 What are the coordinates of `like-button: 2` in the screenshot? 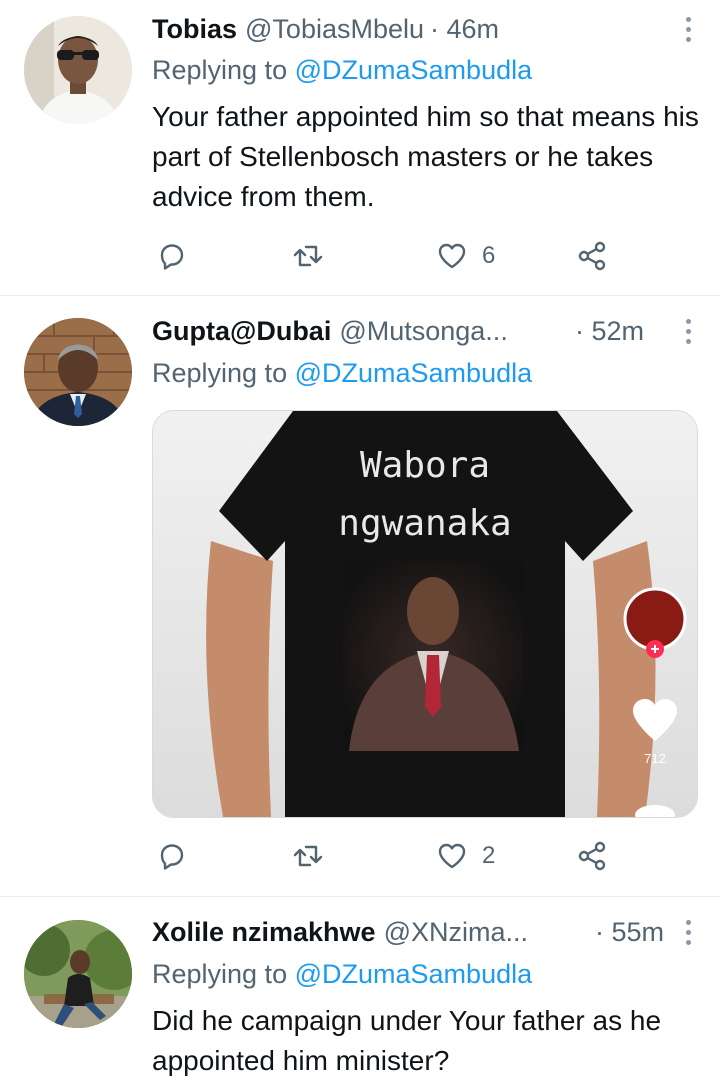 It's located at (465, 856).